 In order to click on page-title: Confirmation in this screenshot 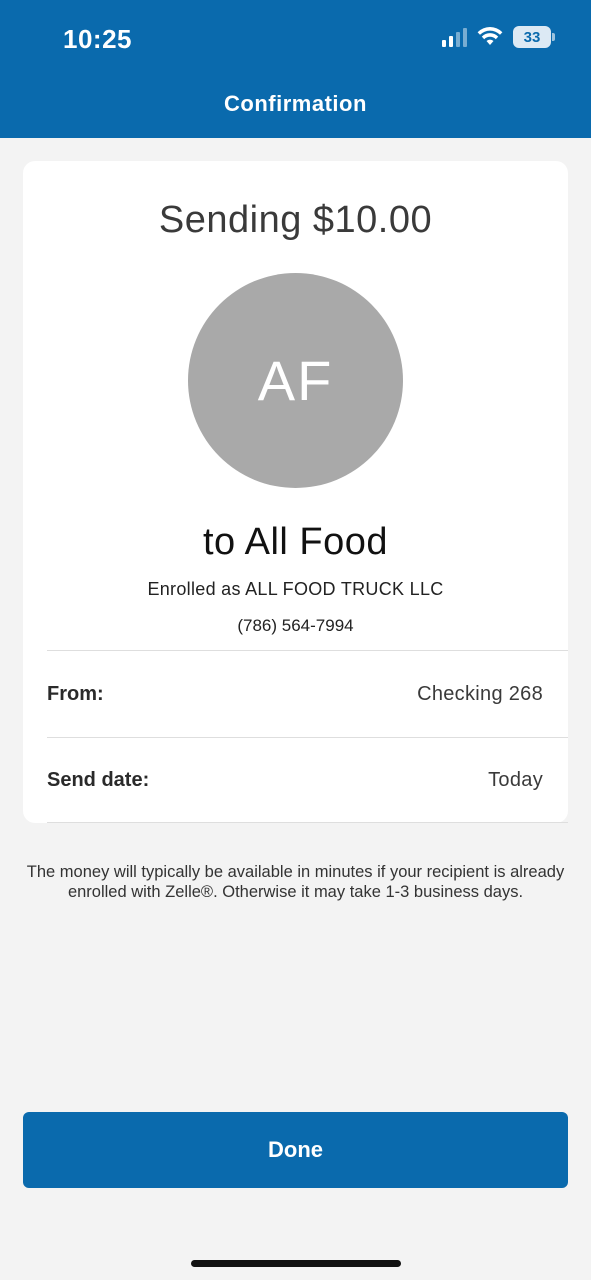, I will do `click(295, 103)`.